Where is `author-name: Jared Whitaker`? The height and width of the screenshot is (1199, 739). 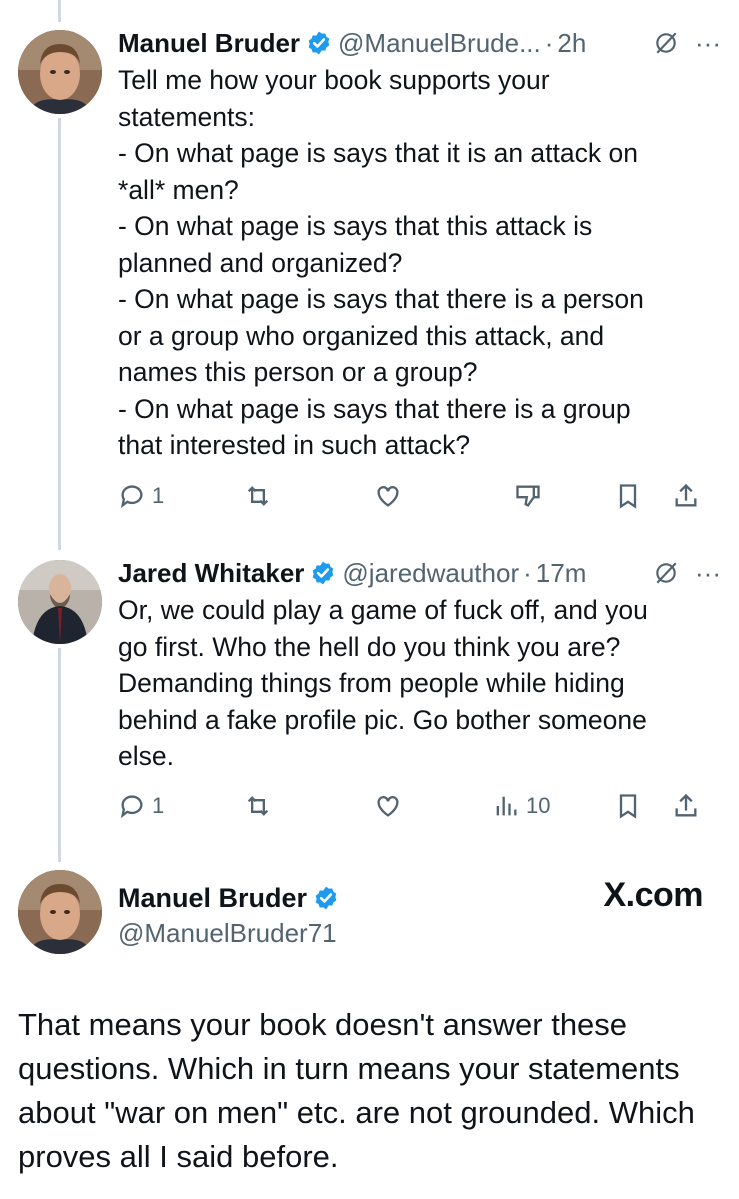
author-name: Jared Whitaker is located at coordinates (211, 573).